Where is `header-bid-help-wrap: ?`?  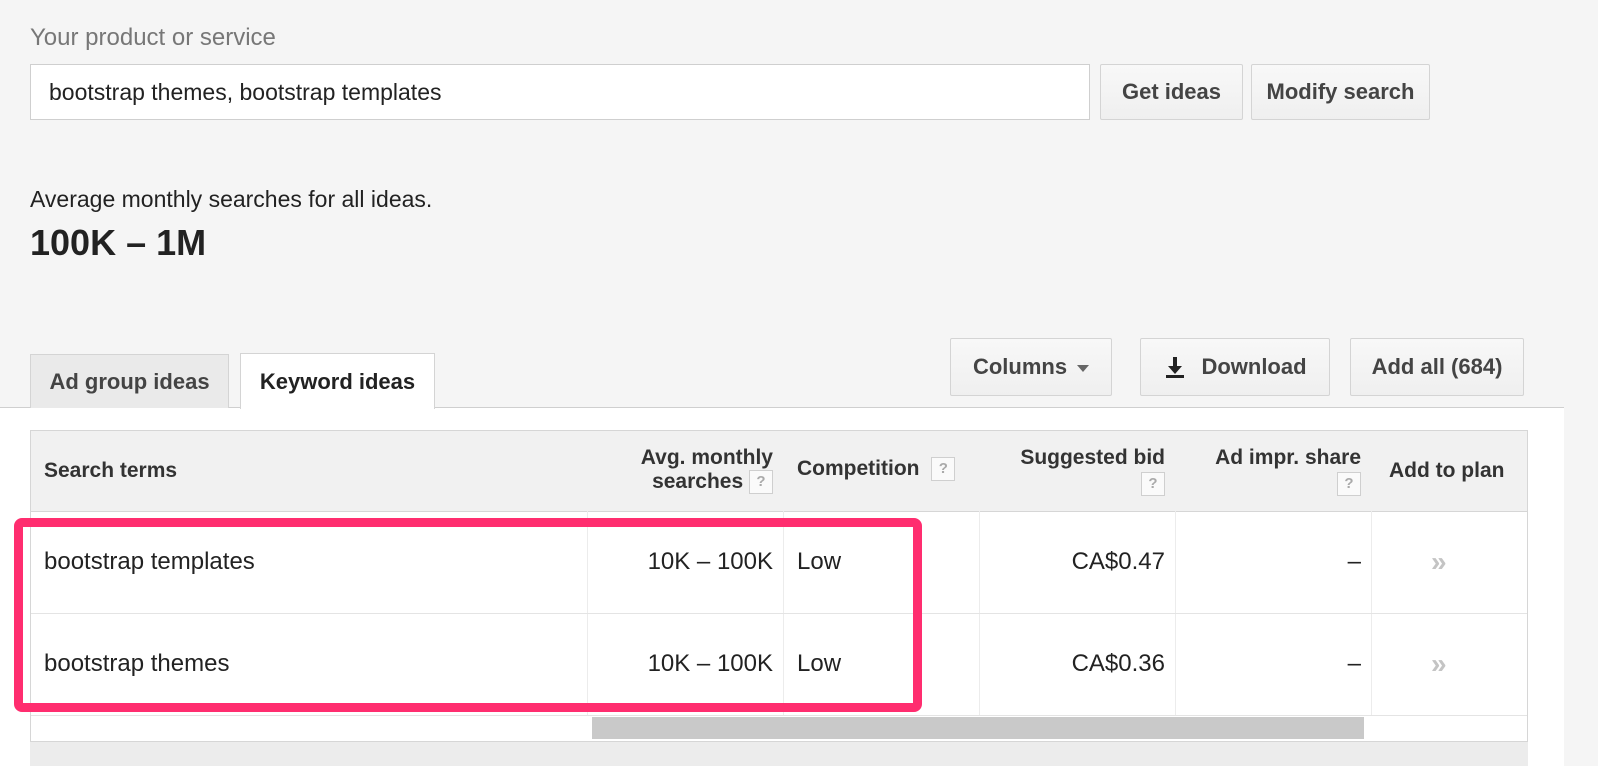
header-bid-help-wrap: ? is located at coordinates (1072, 483).